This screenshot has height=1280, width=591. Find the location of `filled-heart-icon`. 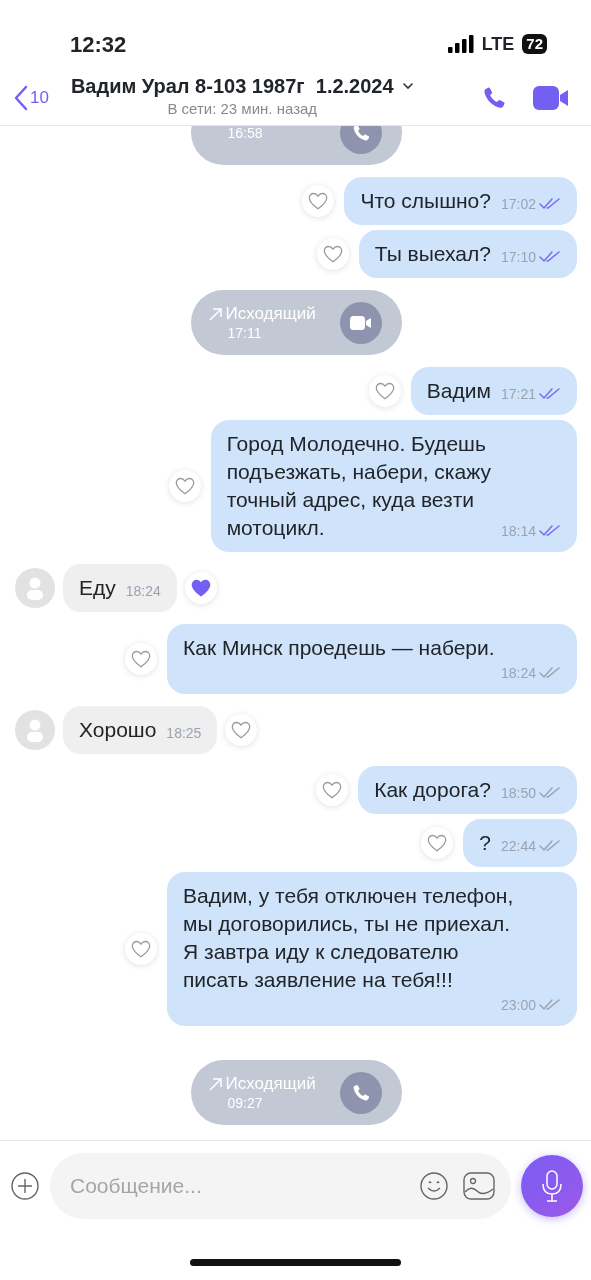

filled-heart-icon is located at coordinates (200, 588).